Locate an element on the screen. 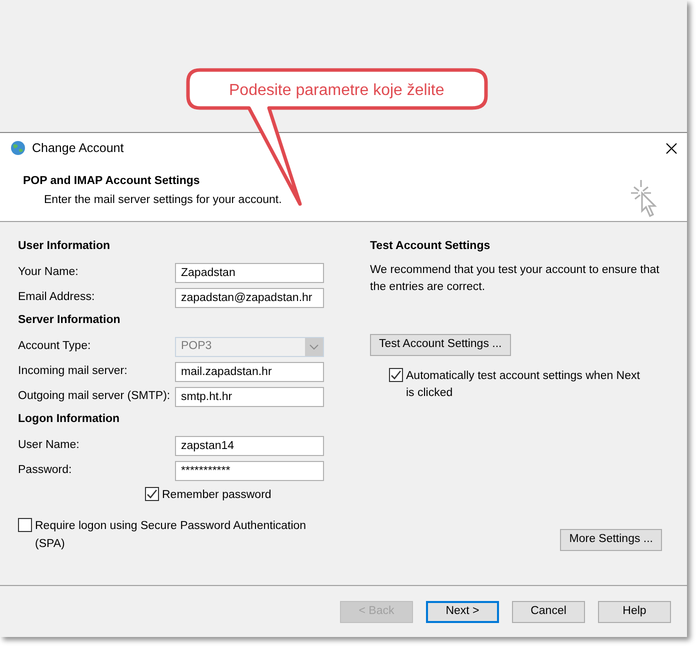 Image resolution: width=697 pixels, height=649 pixels. field-label: Password: is located at coordinates (45, 470).